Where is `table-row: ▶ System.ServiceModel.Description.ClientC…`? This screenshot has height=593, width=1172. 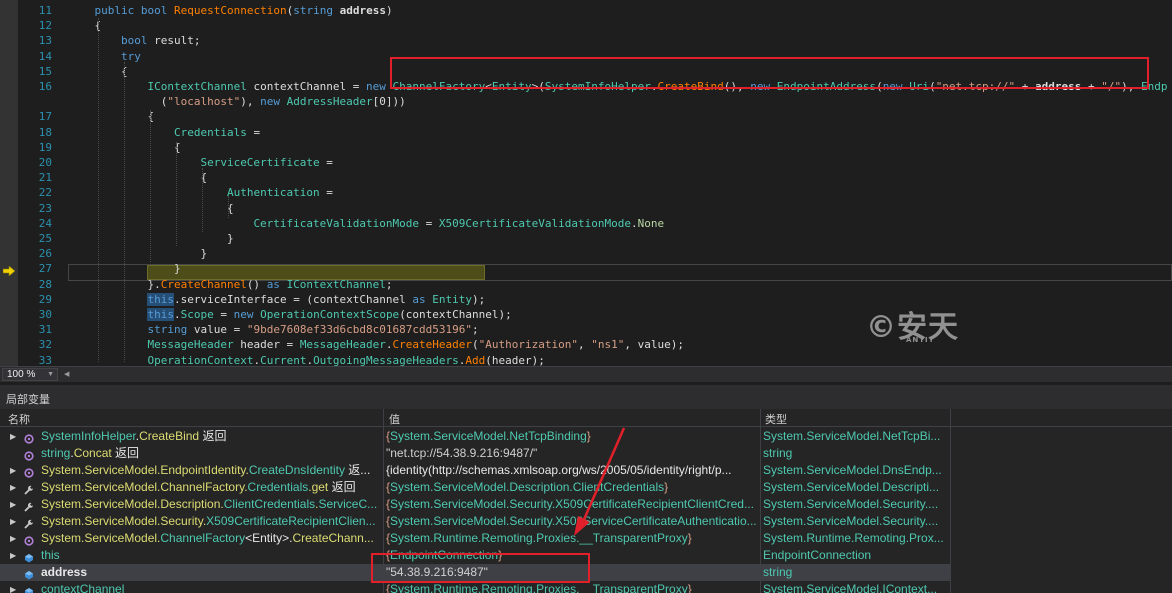
table-row: ▶ System.ServiceModel.Description.ClientC… is located at coordinates (475, 504).